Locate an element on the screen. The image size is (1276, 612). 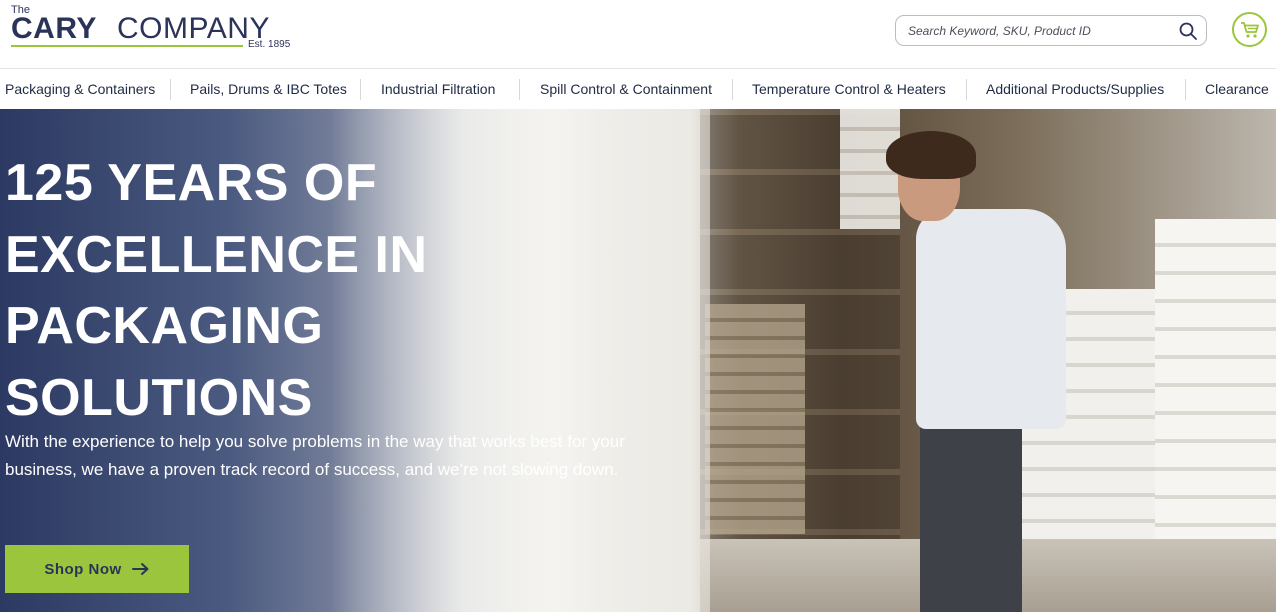
shop-now-label: Shop Now is located at coordinates (83, 569).